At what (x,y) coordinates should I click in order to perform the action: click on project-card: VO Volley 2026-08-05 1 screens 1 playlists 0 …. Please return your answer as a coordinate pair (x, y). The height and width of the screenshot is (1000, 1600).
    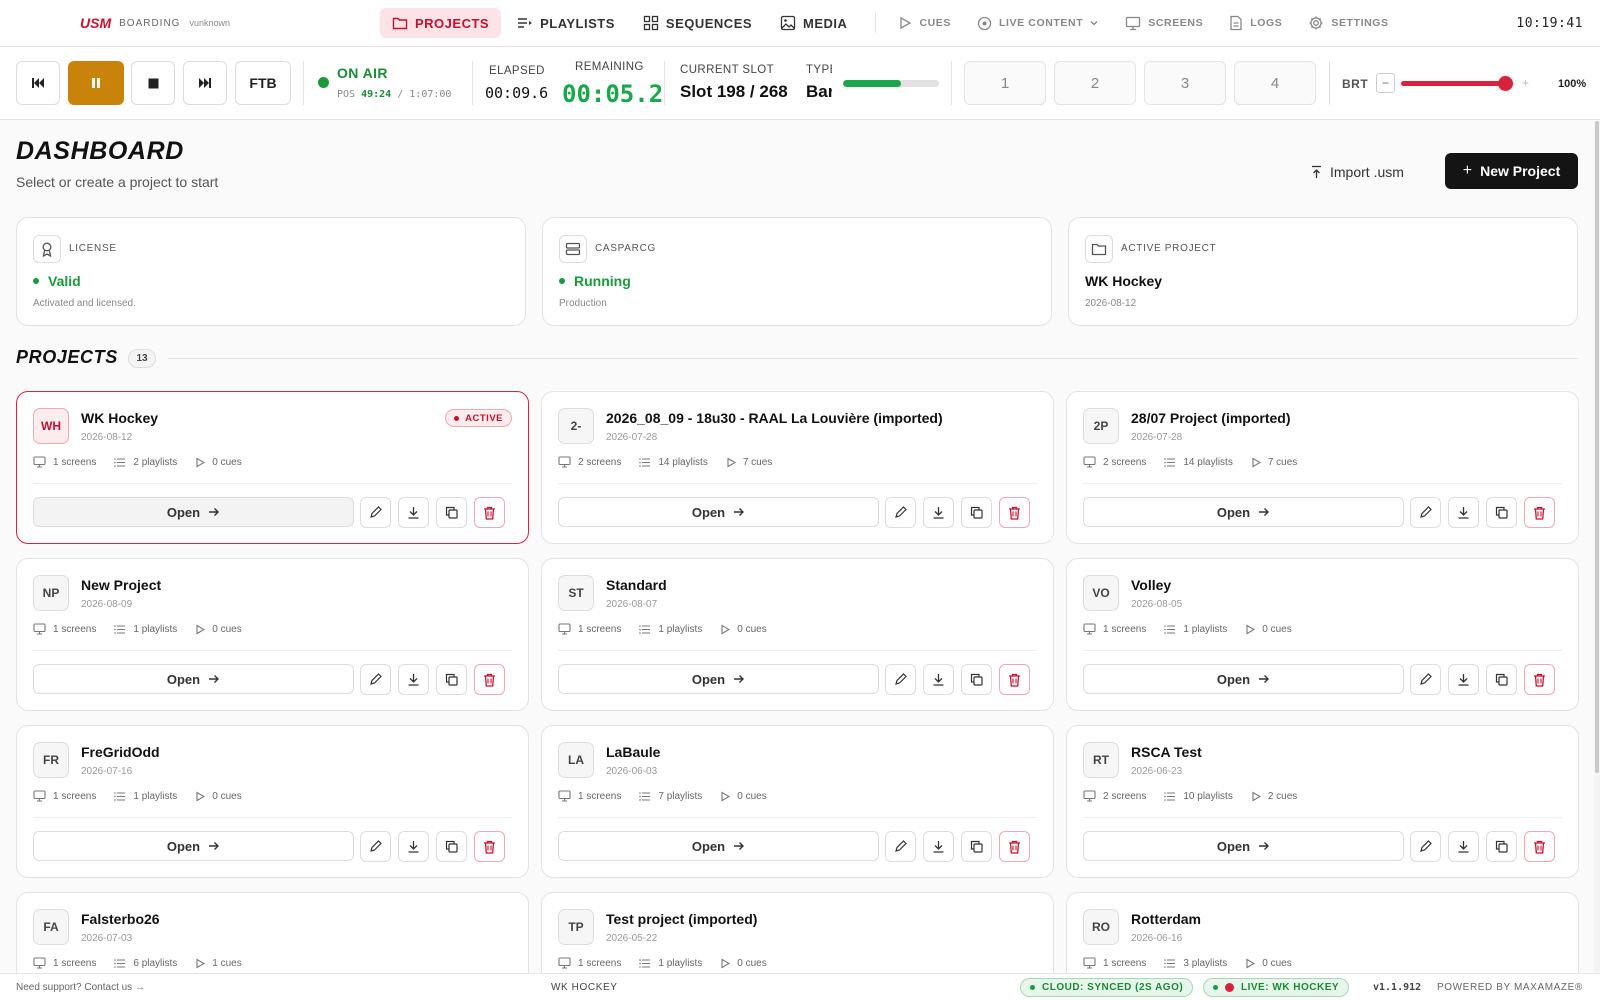
    Looking at the image, I should click on (1322, 634).